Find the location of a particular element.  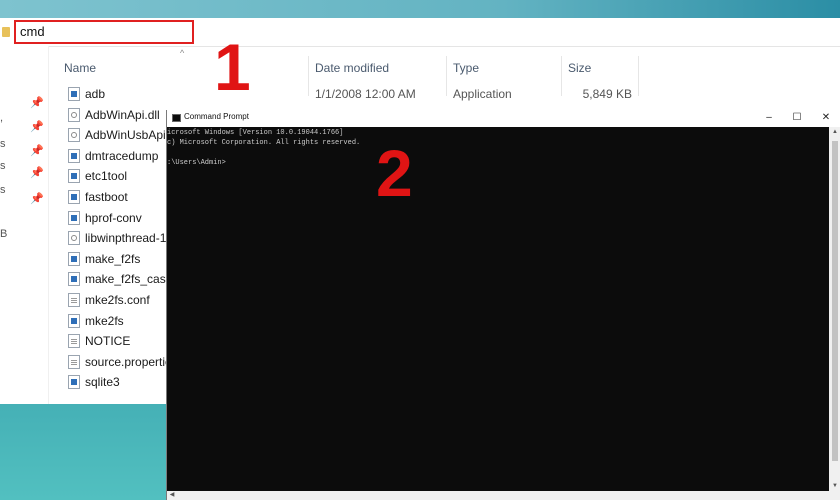

scroll-left-icon: ◀ is located at coordinates (172, 495).